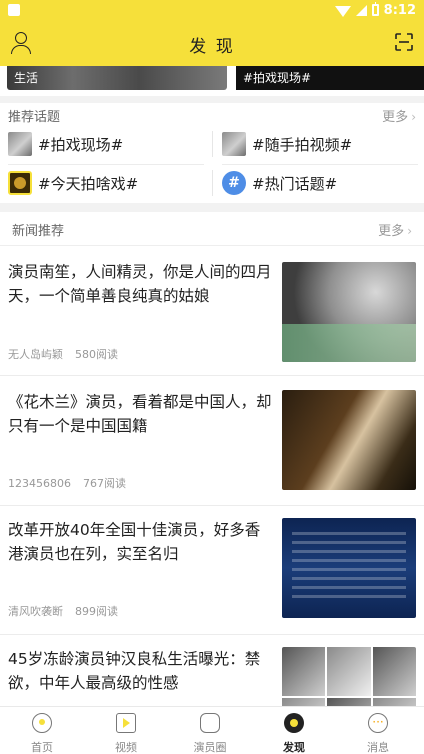 The width and height of the screenshot is (424, 754). What do you see at coordinates (134, 542) in the screenshot?
I see `article-title: 改革开放40年全国十佳演员，好多香港演员也在列，实至名归` at bounding box center [134, 542].